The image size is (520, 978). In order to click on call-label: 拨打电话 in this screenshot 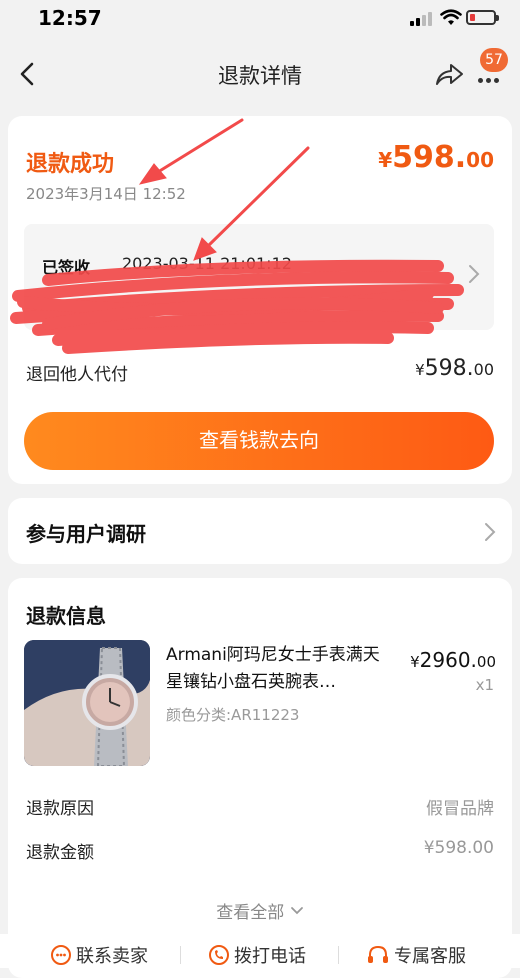, I will do `click(270, 956)`.